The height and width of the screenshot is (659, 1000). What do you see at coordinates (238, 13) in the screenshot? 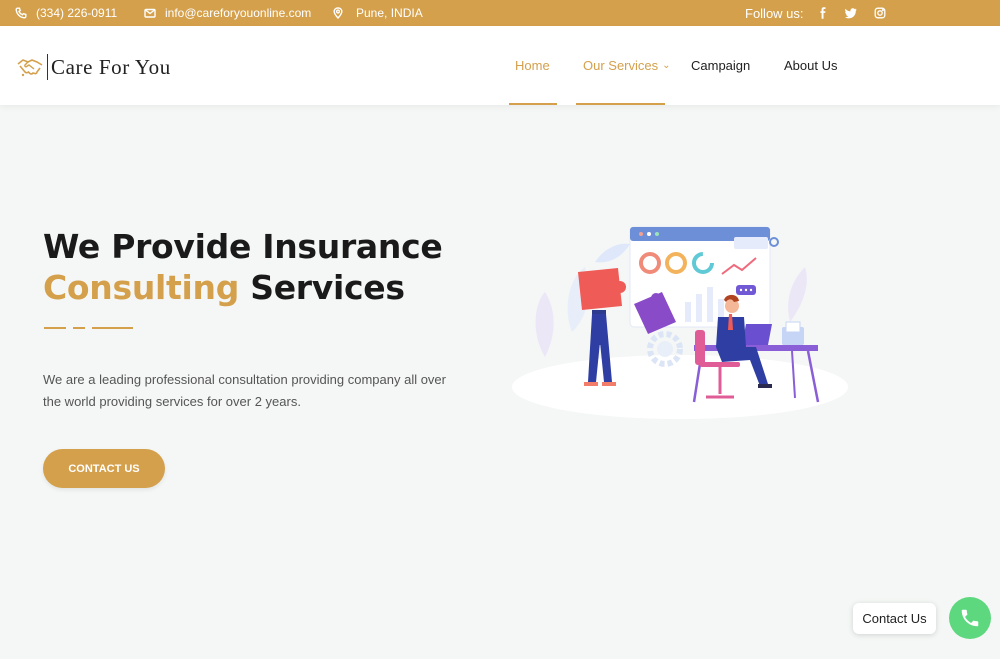
I see `email-address: info@careforyouonline.com` at bounding box center [238, 13].